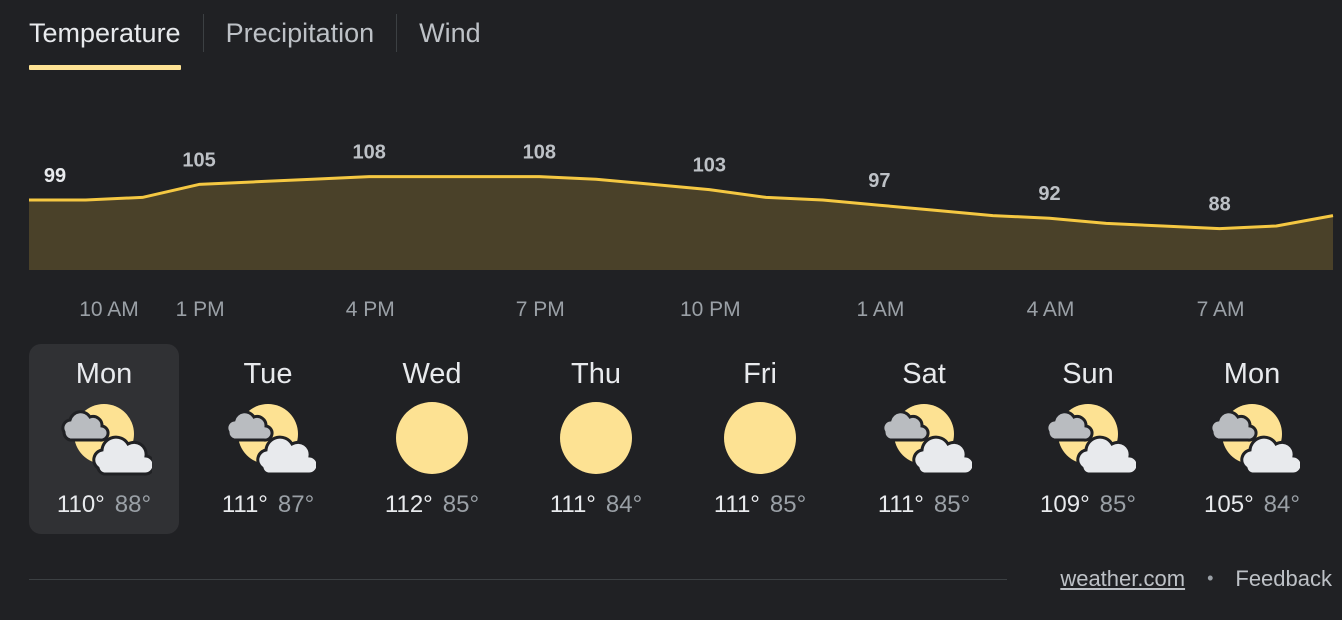  What do you see at coordinates (370, 309) in the screenshot?
I see `x-tick-label: 4 PM` at bounding box center [370, 309].